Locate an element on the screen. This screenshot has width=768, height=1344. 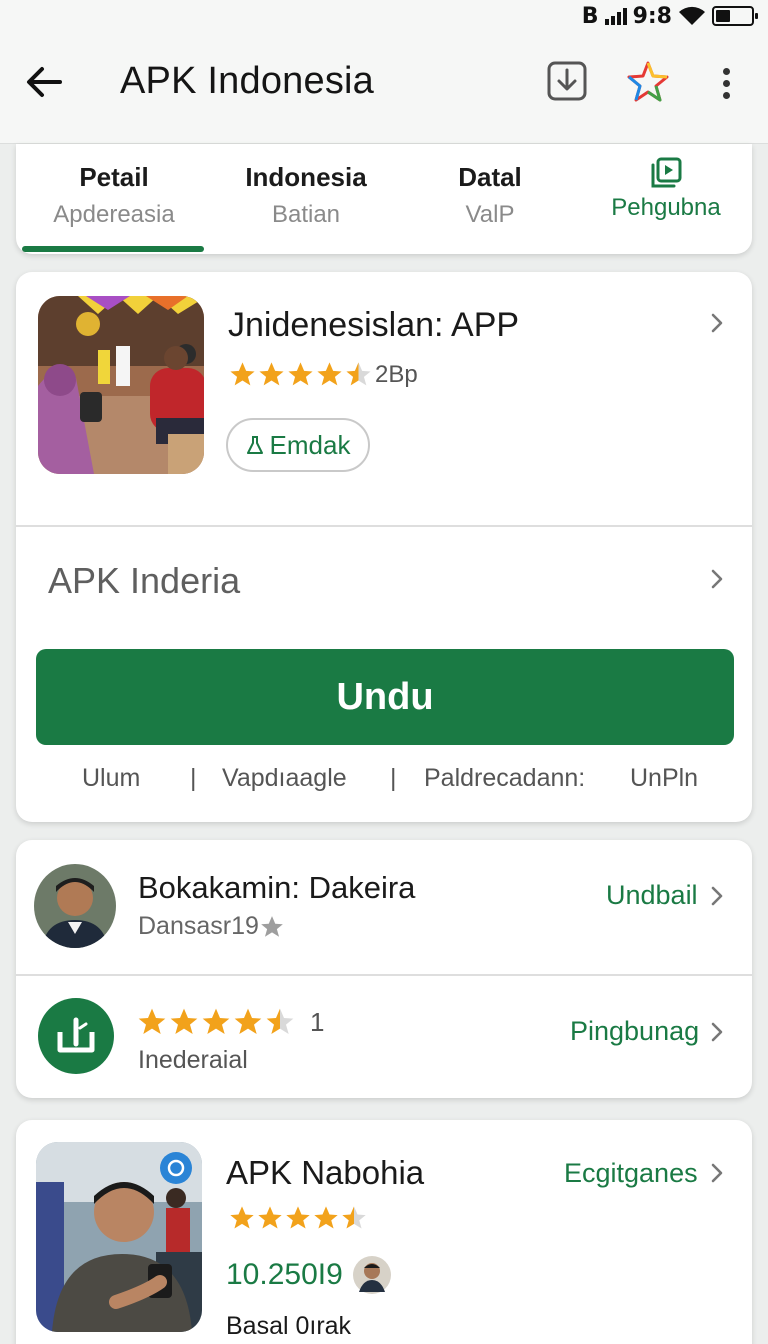
chip-button: Emdak is located at coordinates (298, 445).